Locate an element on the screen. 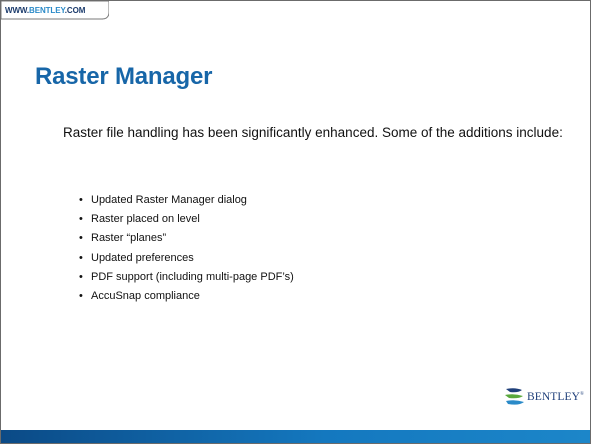  bentley-logo: BENTLEY® is located at coordinates (544, 397).